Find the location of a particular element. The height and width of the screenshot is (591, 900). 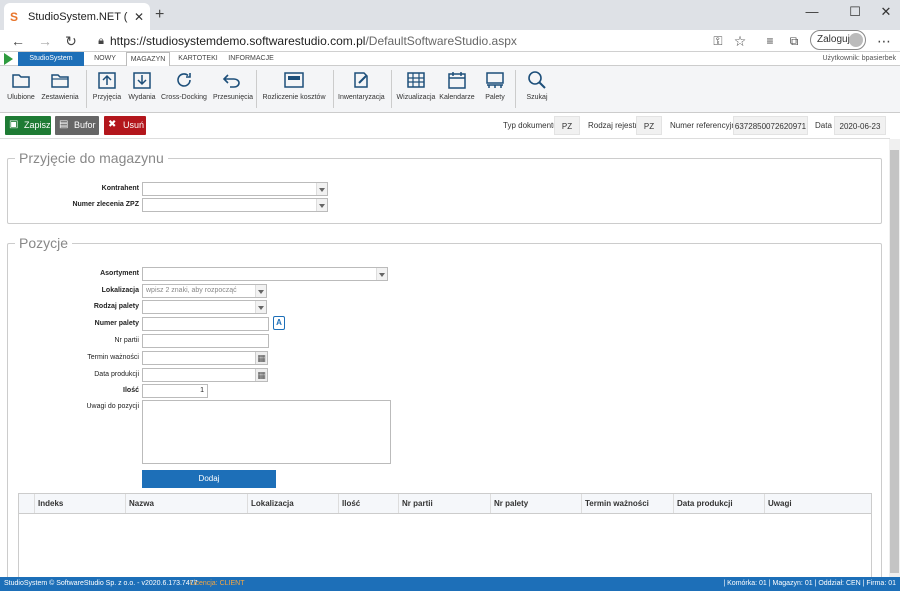

nr-partii-input is located at coordinates (205, 341).